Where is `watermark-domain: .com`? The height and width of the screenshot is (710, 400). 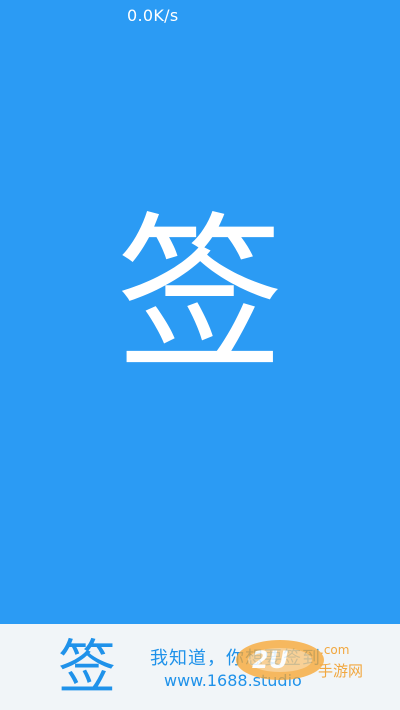
watermark-domain: .com is located at coordinates (334, 650).